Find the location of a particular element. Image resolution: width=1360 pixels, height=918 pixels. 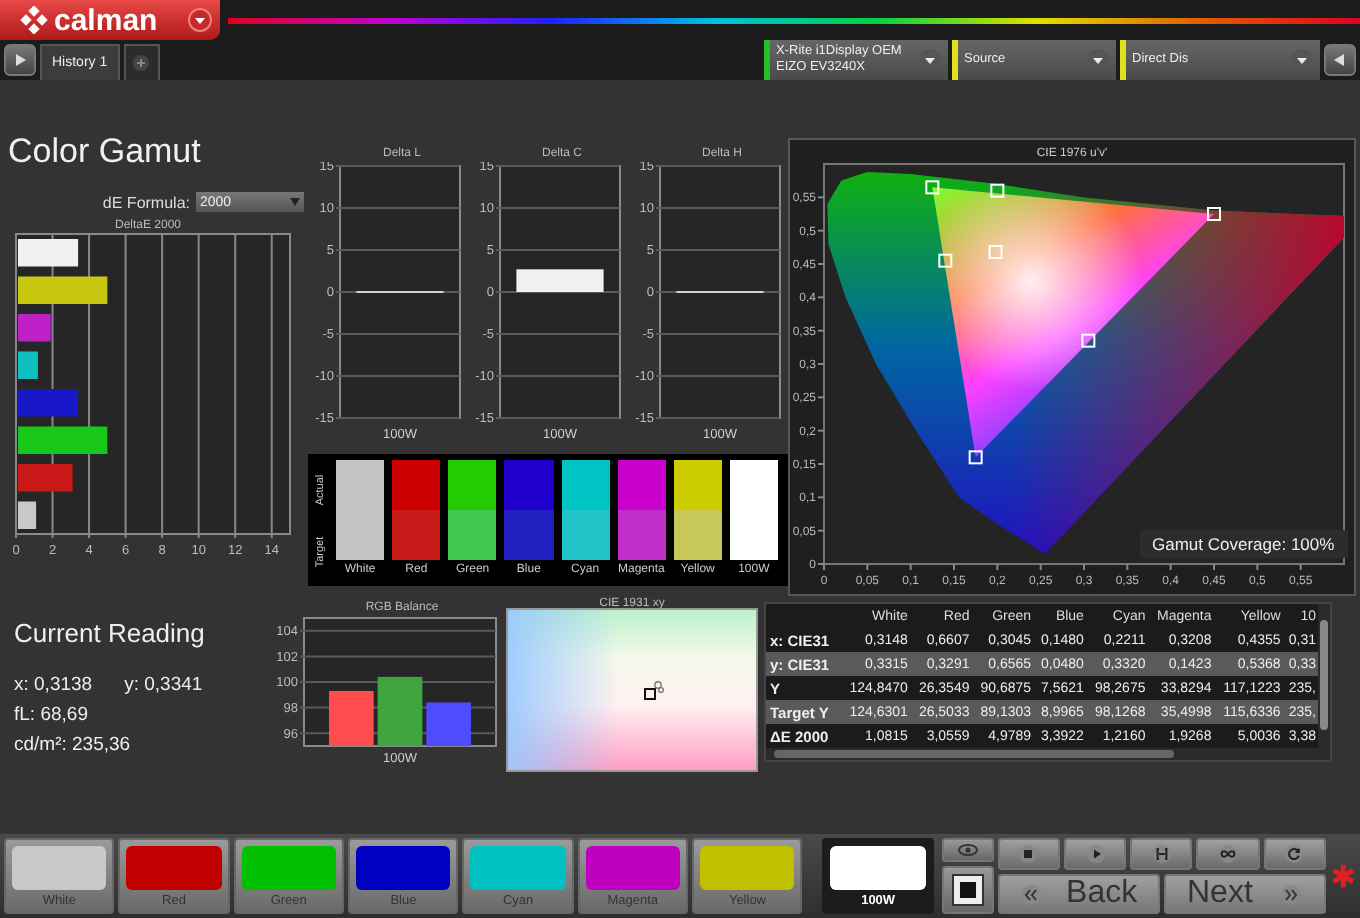

bracket-button is located at coordinates (1161, 854).